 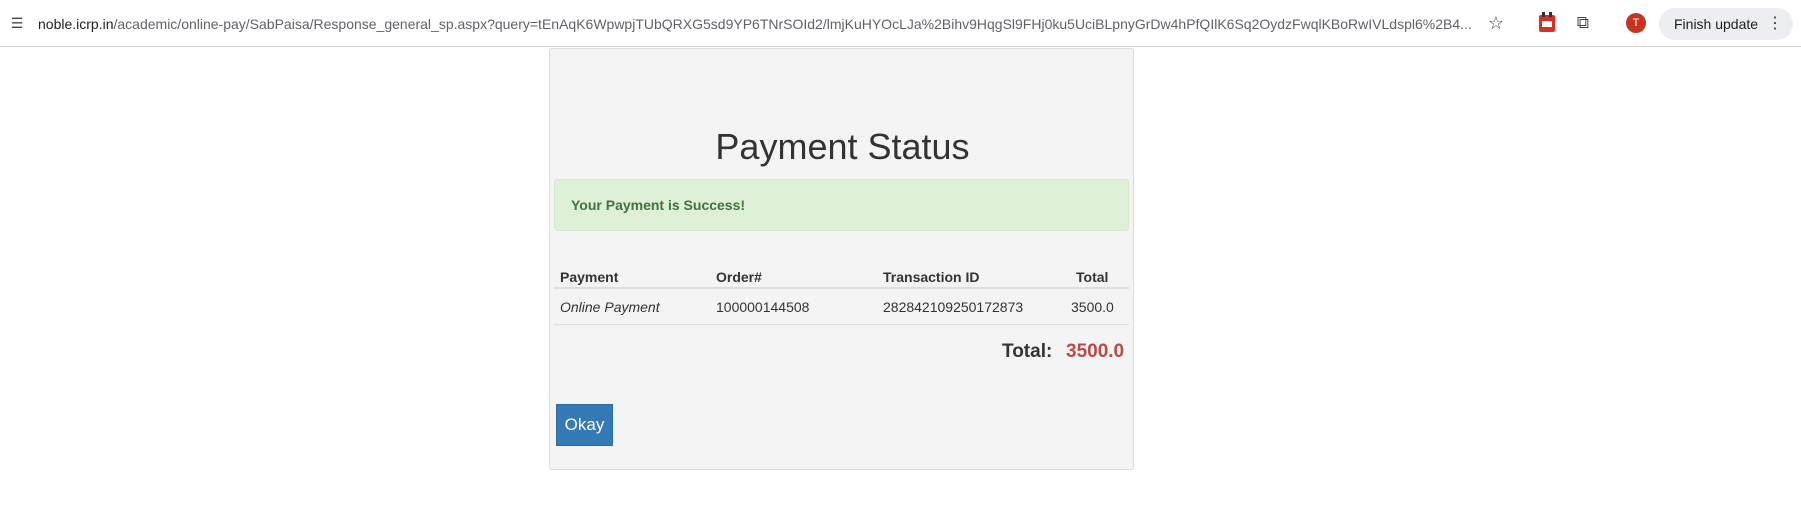 What do you see at coordinates (1095, 351) in the screenshot?
I see `grand-total-value: 3500.0` at bounding box center [1095, 351].